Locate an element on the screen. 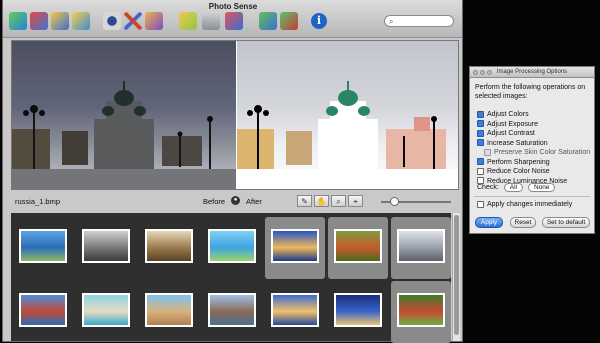 This screenshot has width=600, height=343. filters-icon is located at coordinates (188, 21).